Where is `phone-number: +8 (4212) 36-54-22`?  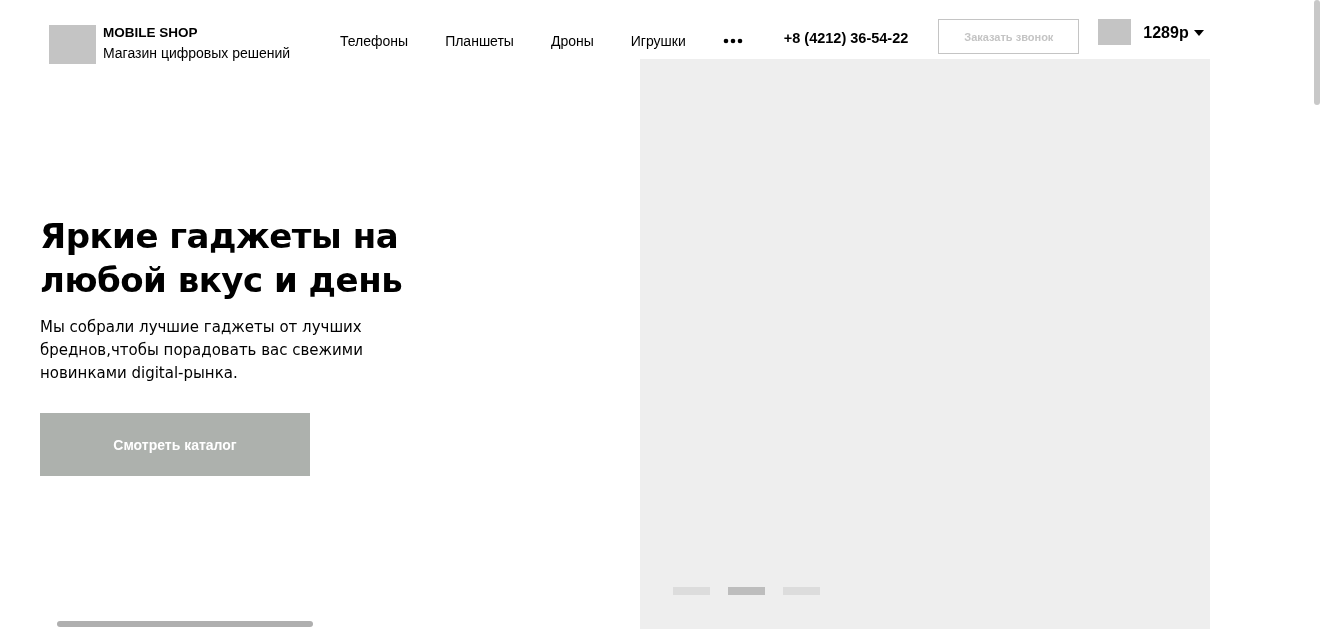 phone-number: +8 (4212) 36-54-22 is located at coordinates (846, 37).